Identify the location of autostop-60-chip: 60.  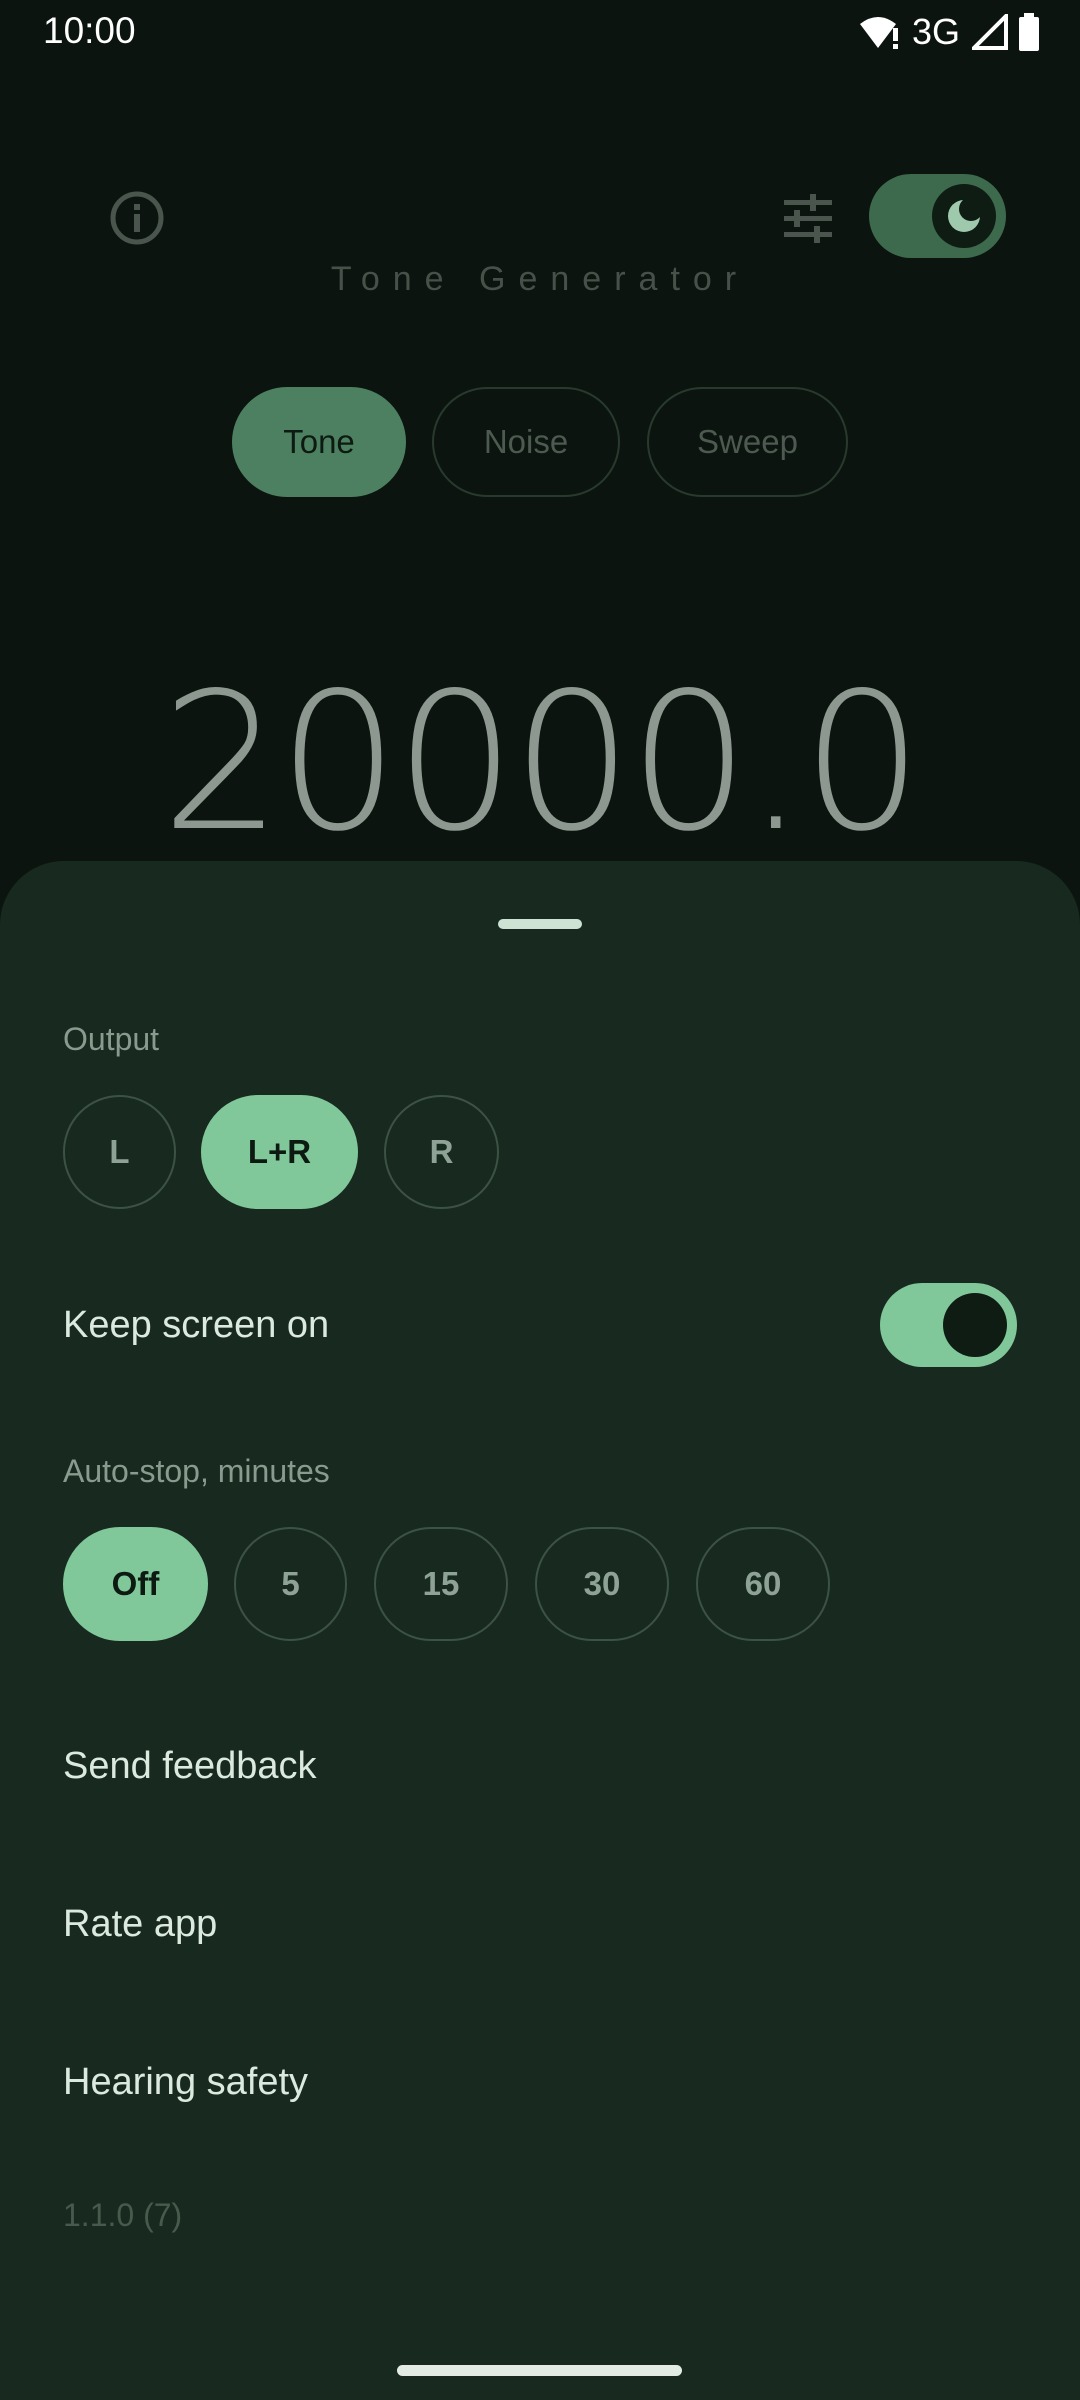
(763, 1584).